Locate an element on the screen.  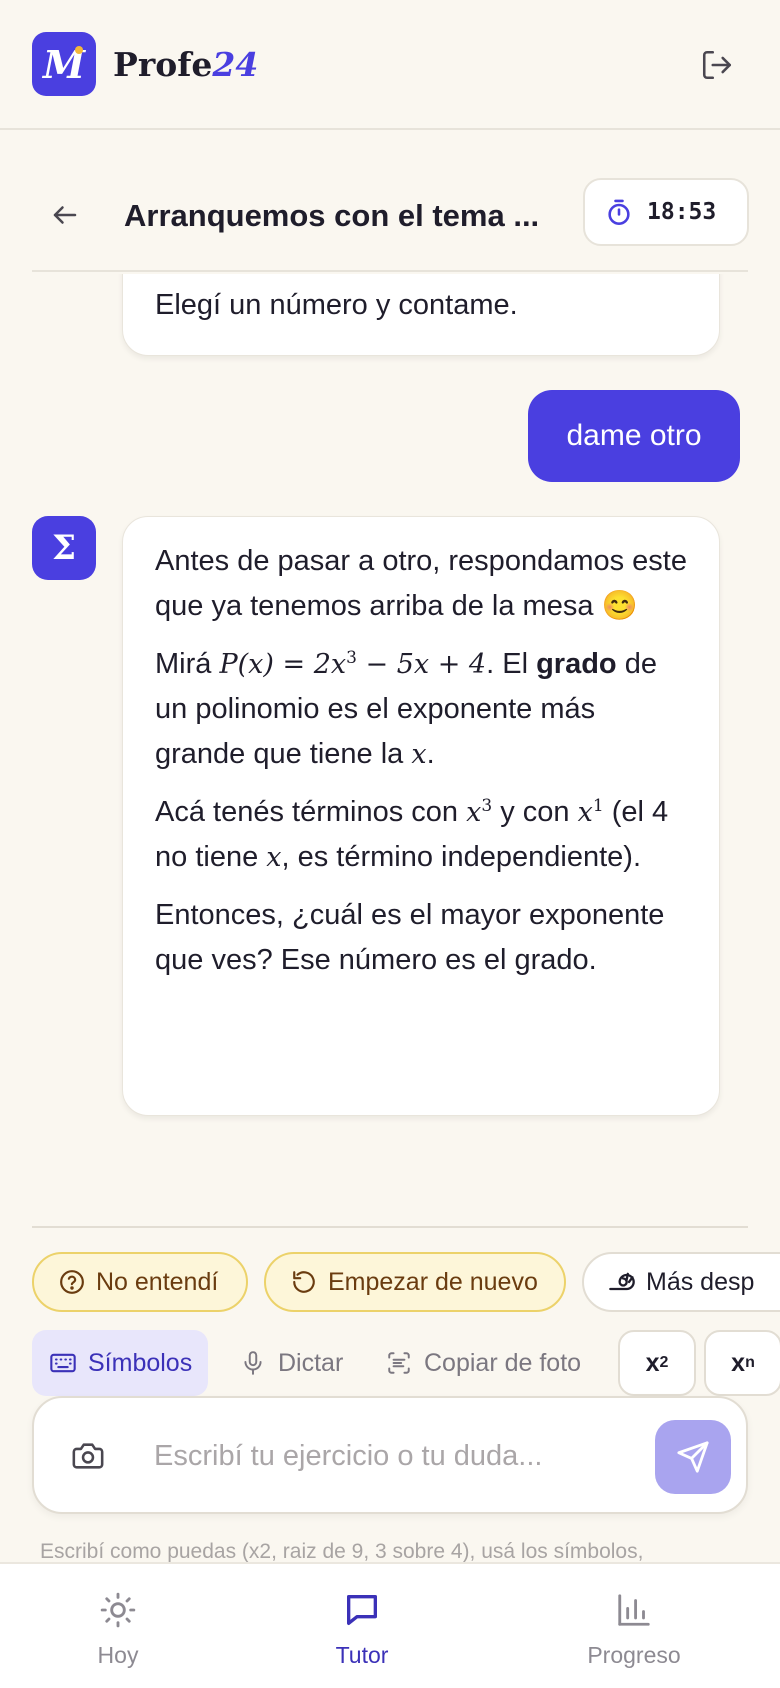
math-expression: P(x) = 2x3 − 5x + 4 is located at coordinates (352, 664).